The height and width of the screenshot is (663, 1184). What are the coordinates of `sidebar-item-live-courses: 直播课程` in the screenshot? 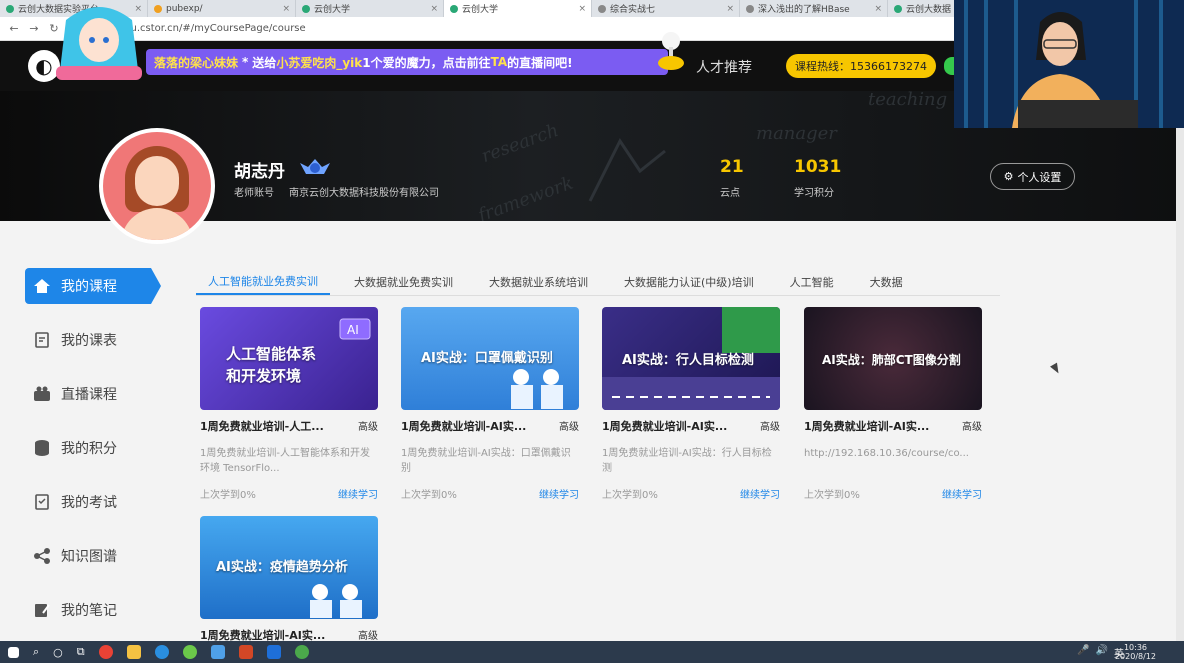 It's located at (88, 394).